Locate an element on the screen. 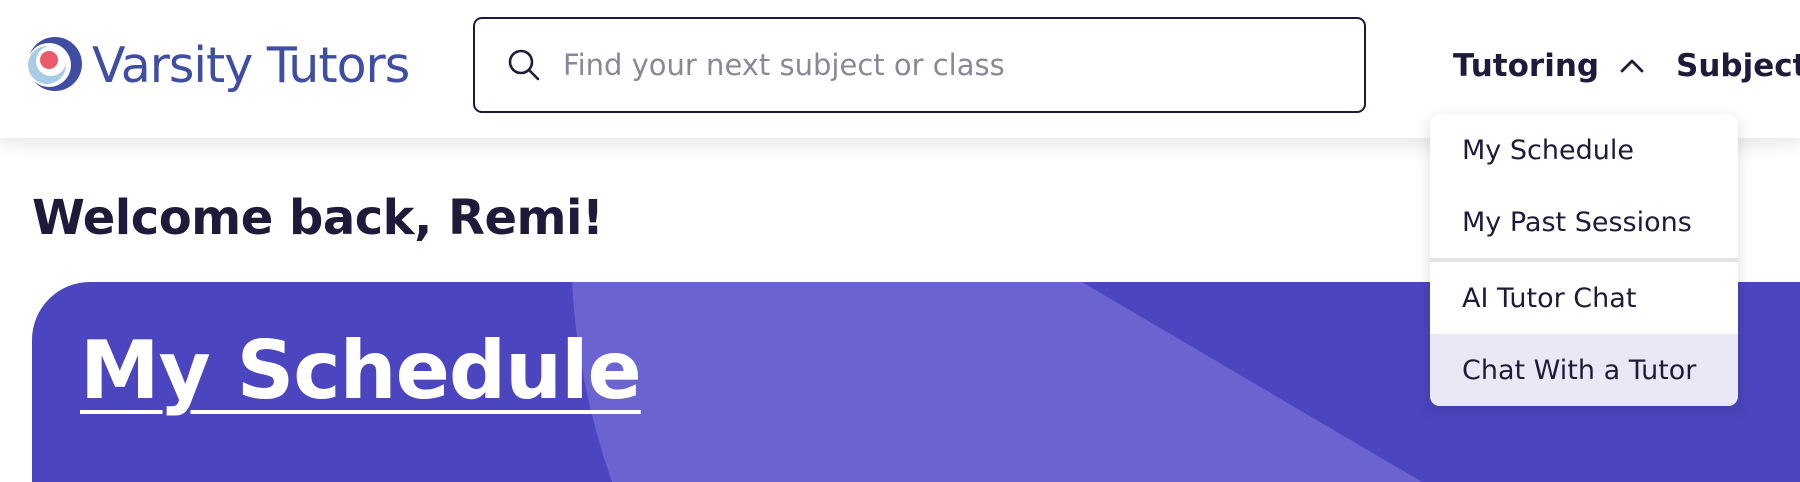  menu-item-label: My Past Sessions is located at coordinates (1577, 222).